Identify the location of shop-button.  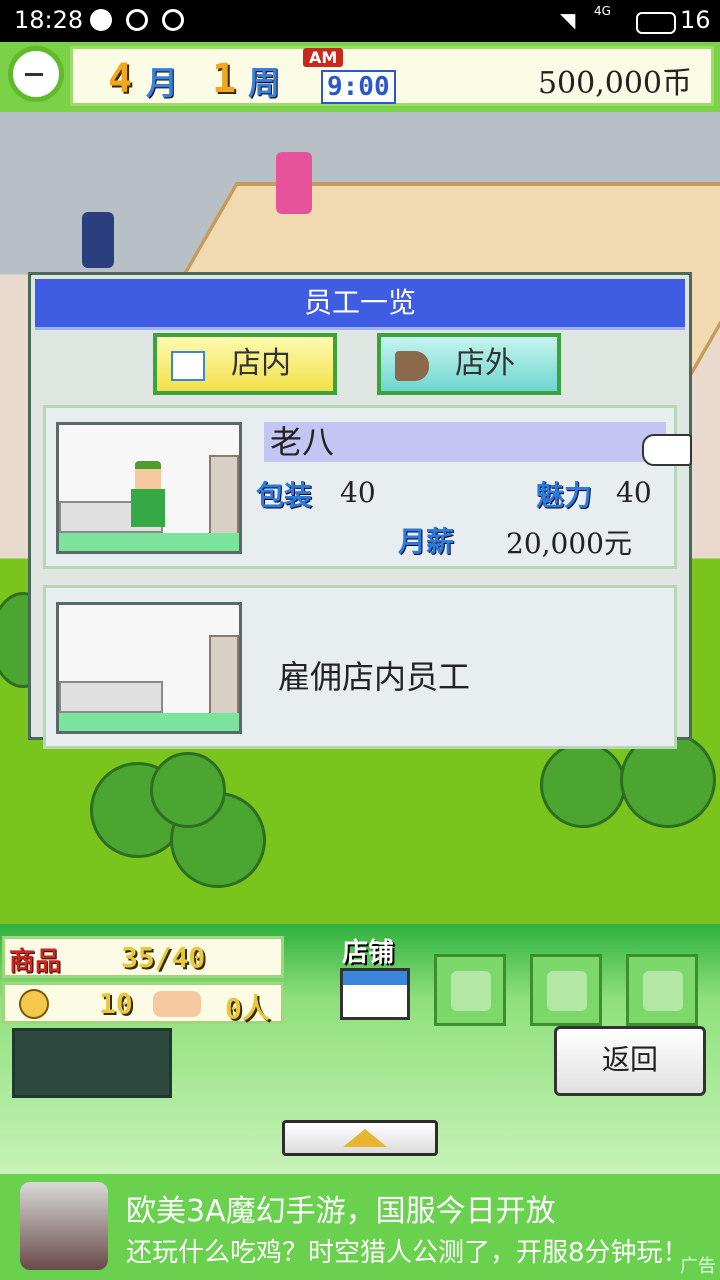
(375, 994).